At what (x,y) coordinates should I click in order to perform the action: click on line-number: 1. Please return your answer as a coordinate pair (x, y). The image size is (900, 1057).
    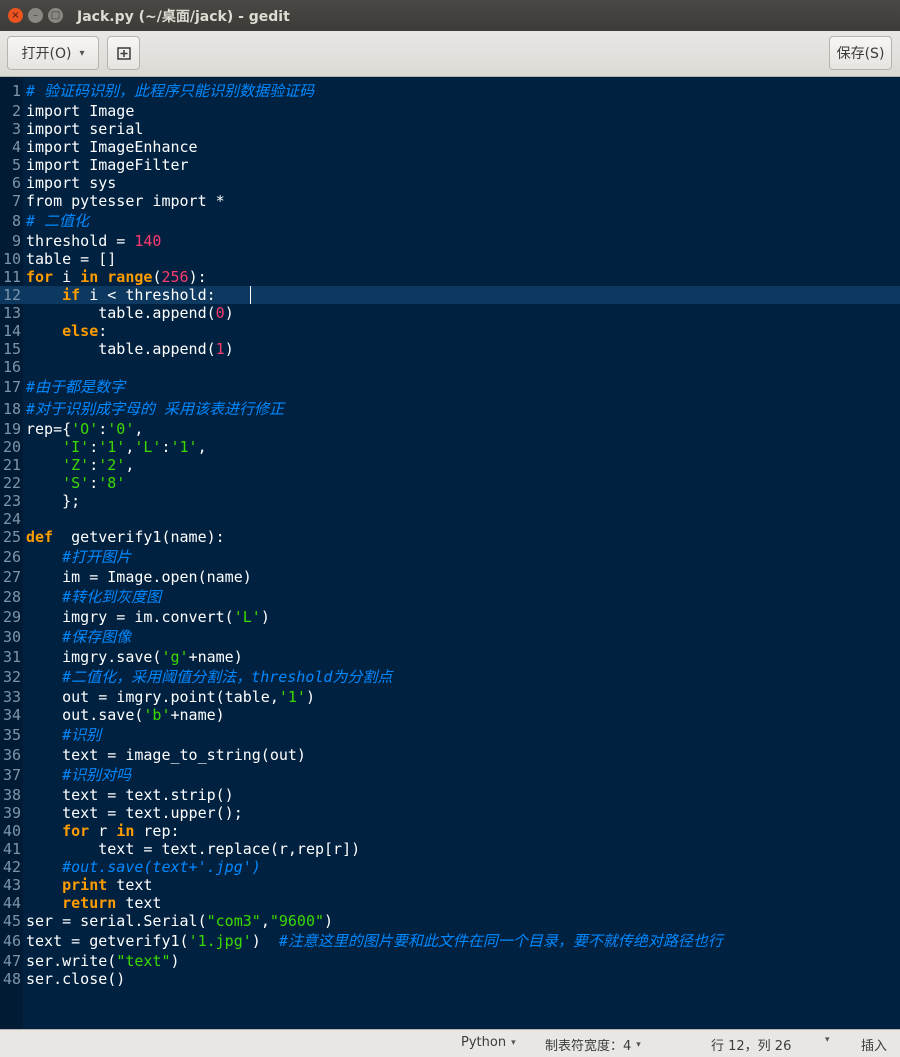
    Looking at the image, I should click on (16, 91).